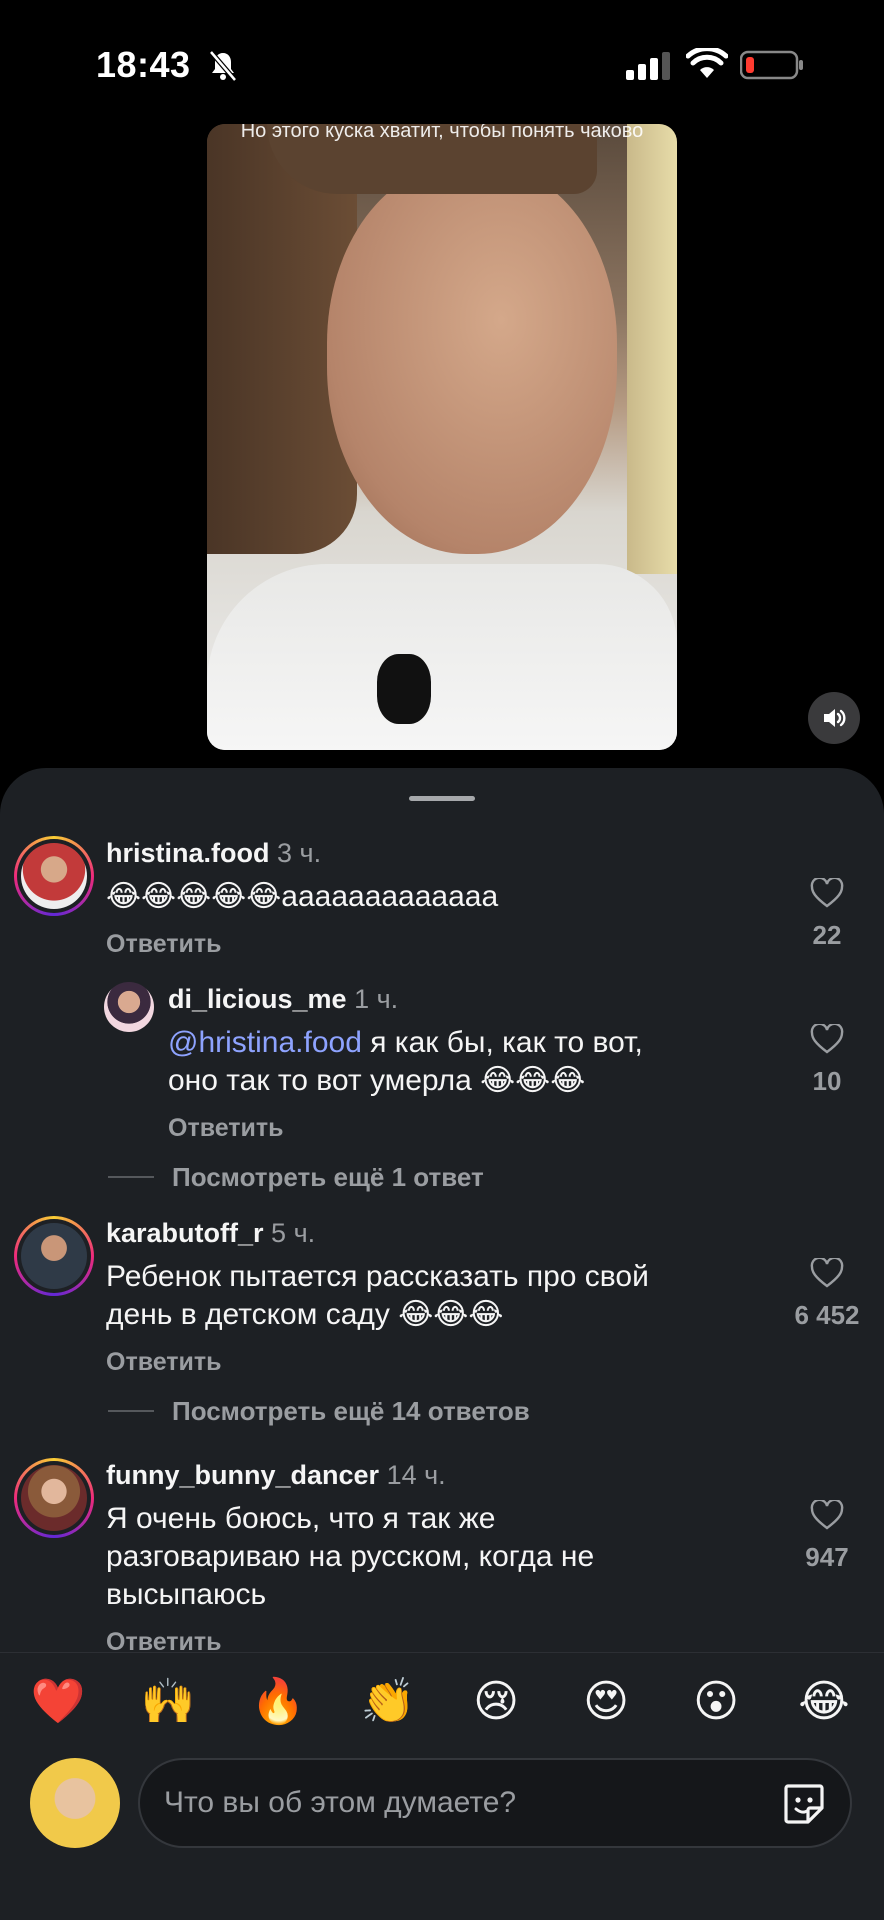  What do you see at coordinates (442, 657) in the screenshot?
I see `video-subject-shirt` at bounding box center [442, 657].